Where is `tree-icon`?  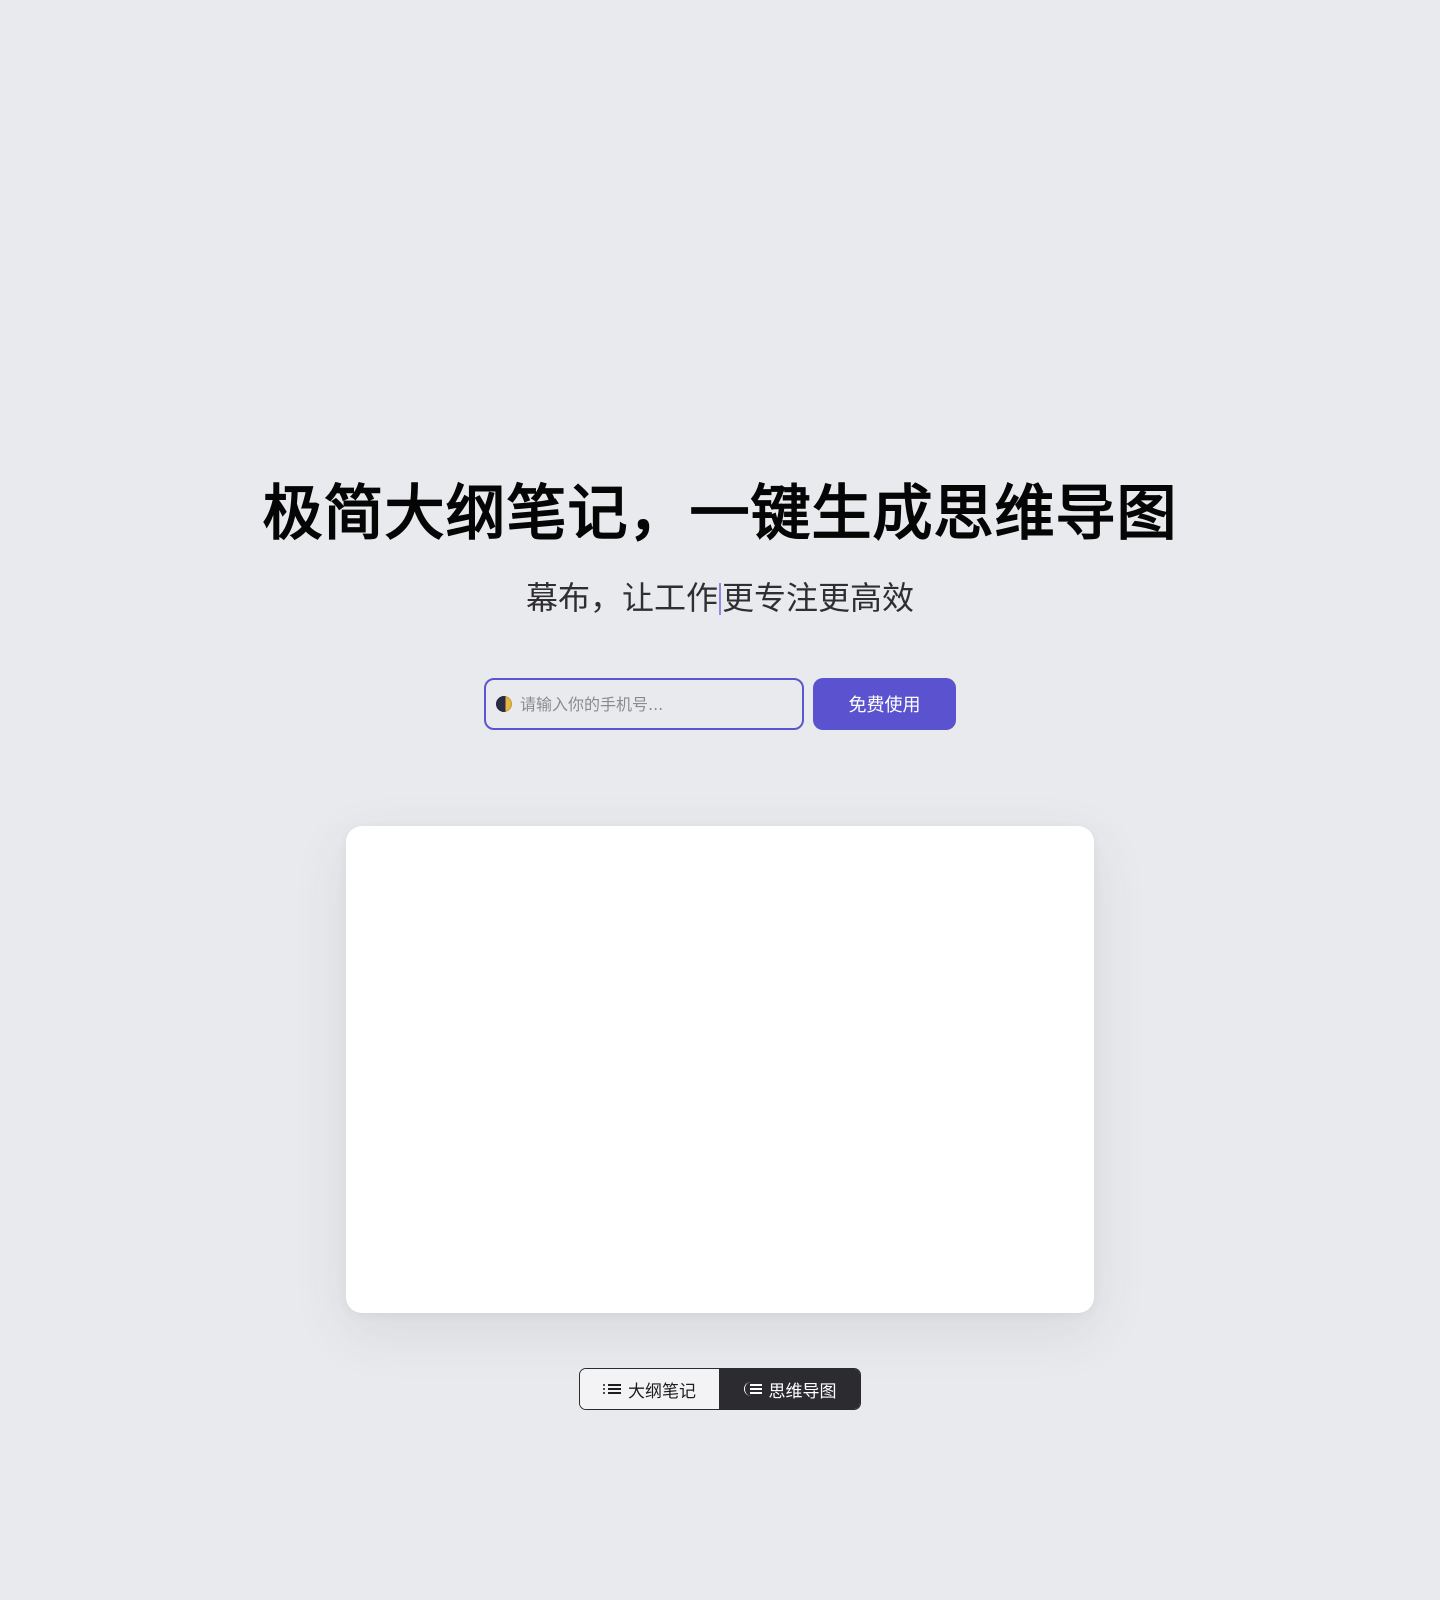
tree-icon is located at coordinates (752, 1389).